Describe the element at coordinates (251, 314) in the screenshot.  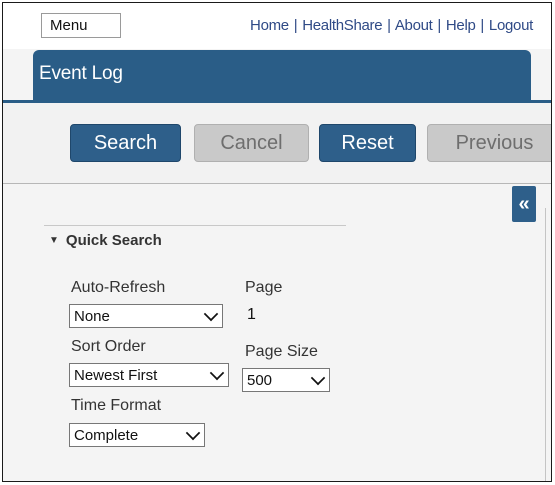
I see `page-number: 1` at that location.